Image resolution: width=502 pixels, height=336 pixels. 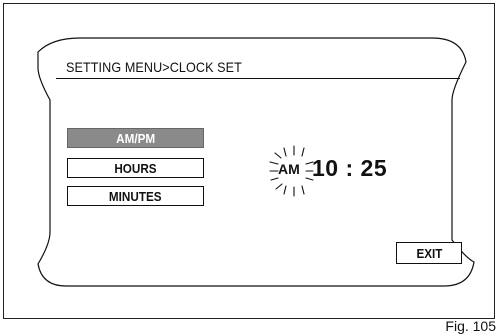 What do you see at coordinates (470, 326) in the screenshot?
I see `figure-caption: Fig. 105` at bounding box center [470, 326].